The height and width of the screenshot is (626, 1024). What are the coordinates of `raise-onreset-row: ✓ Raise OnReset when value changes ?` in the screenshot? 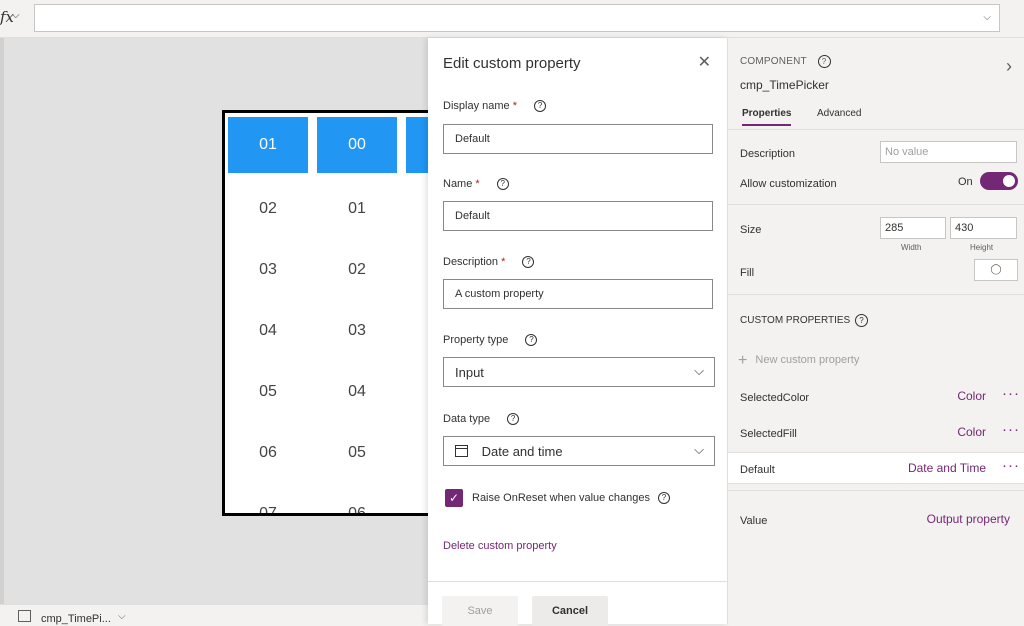 It's located at (557, 498).